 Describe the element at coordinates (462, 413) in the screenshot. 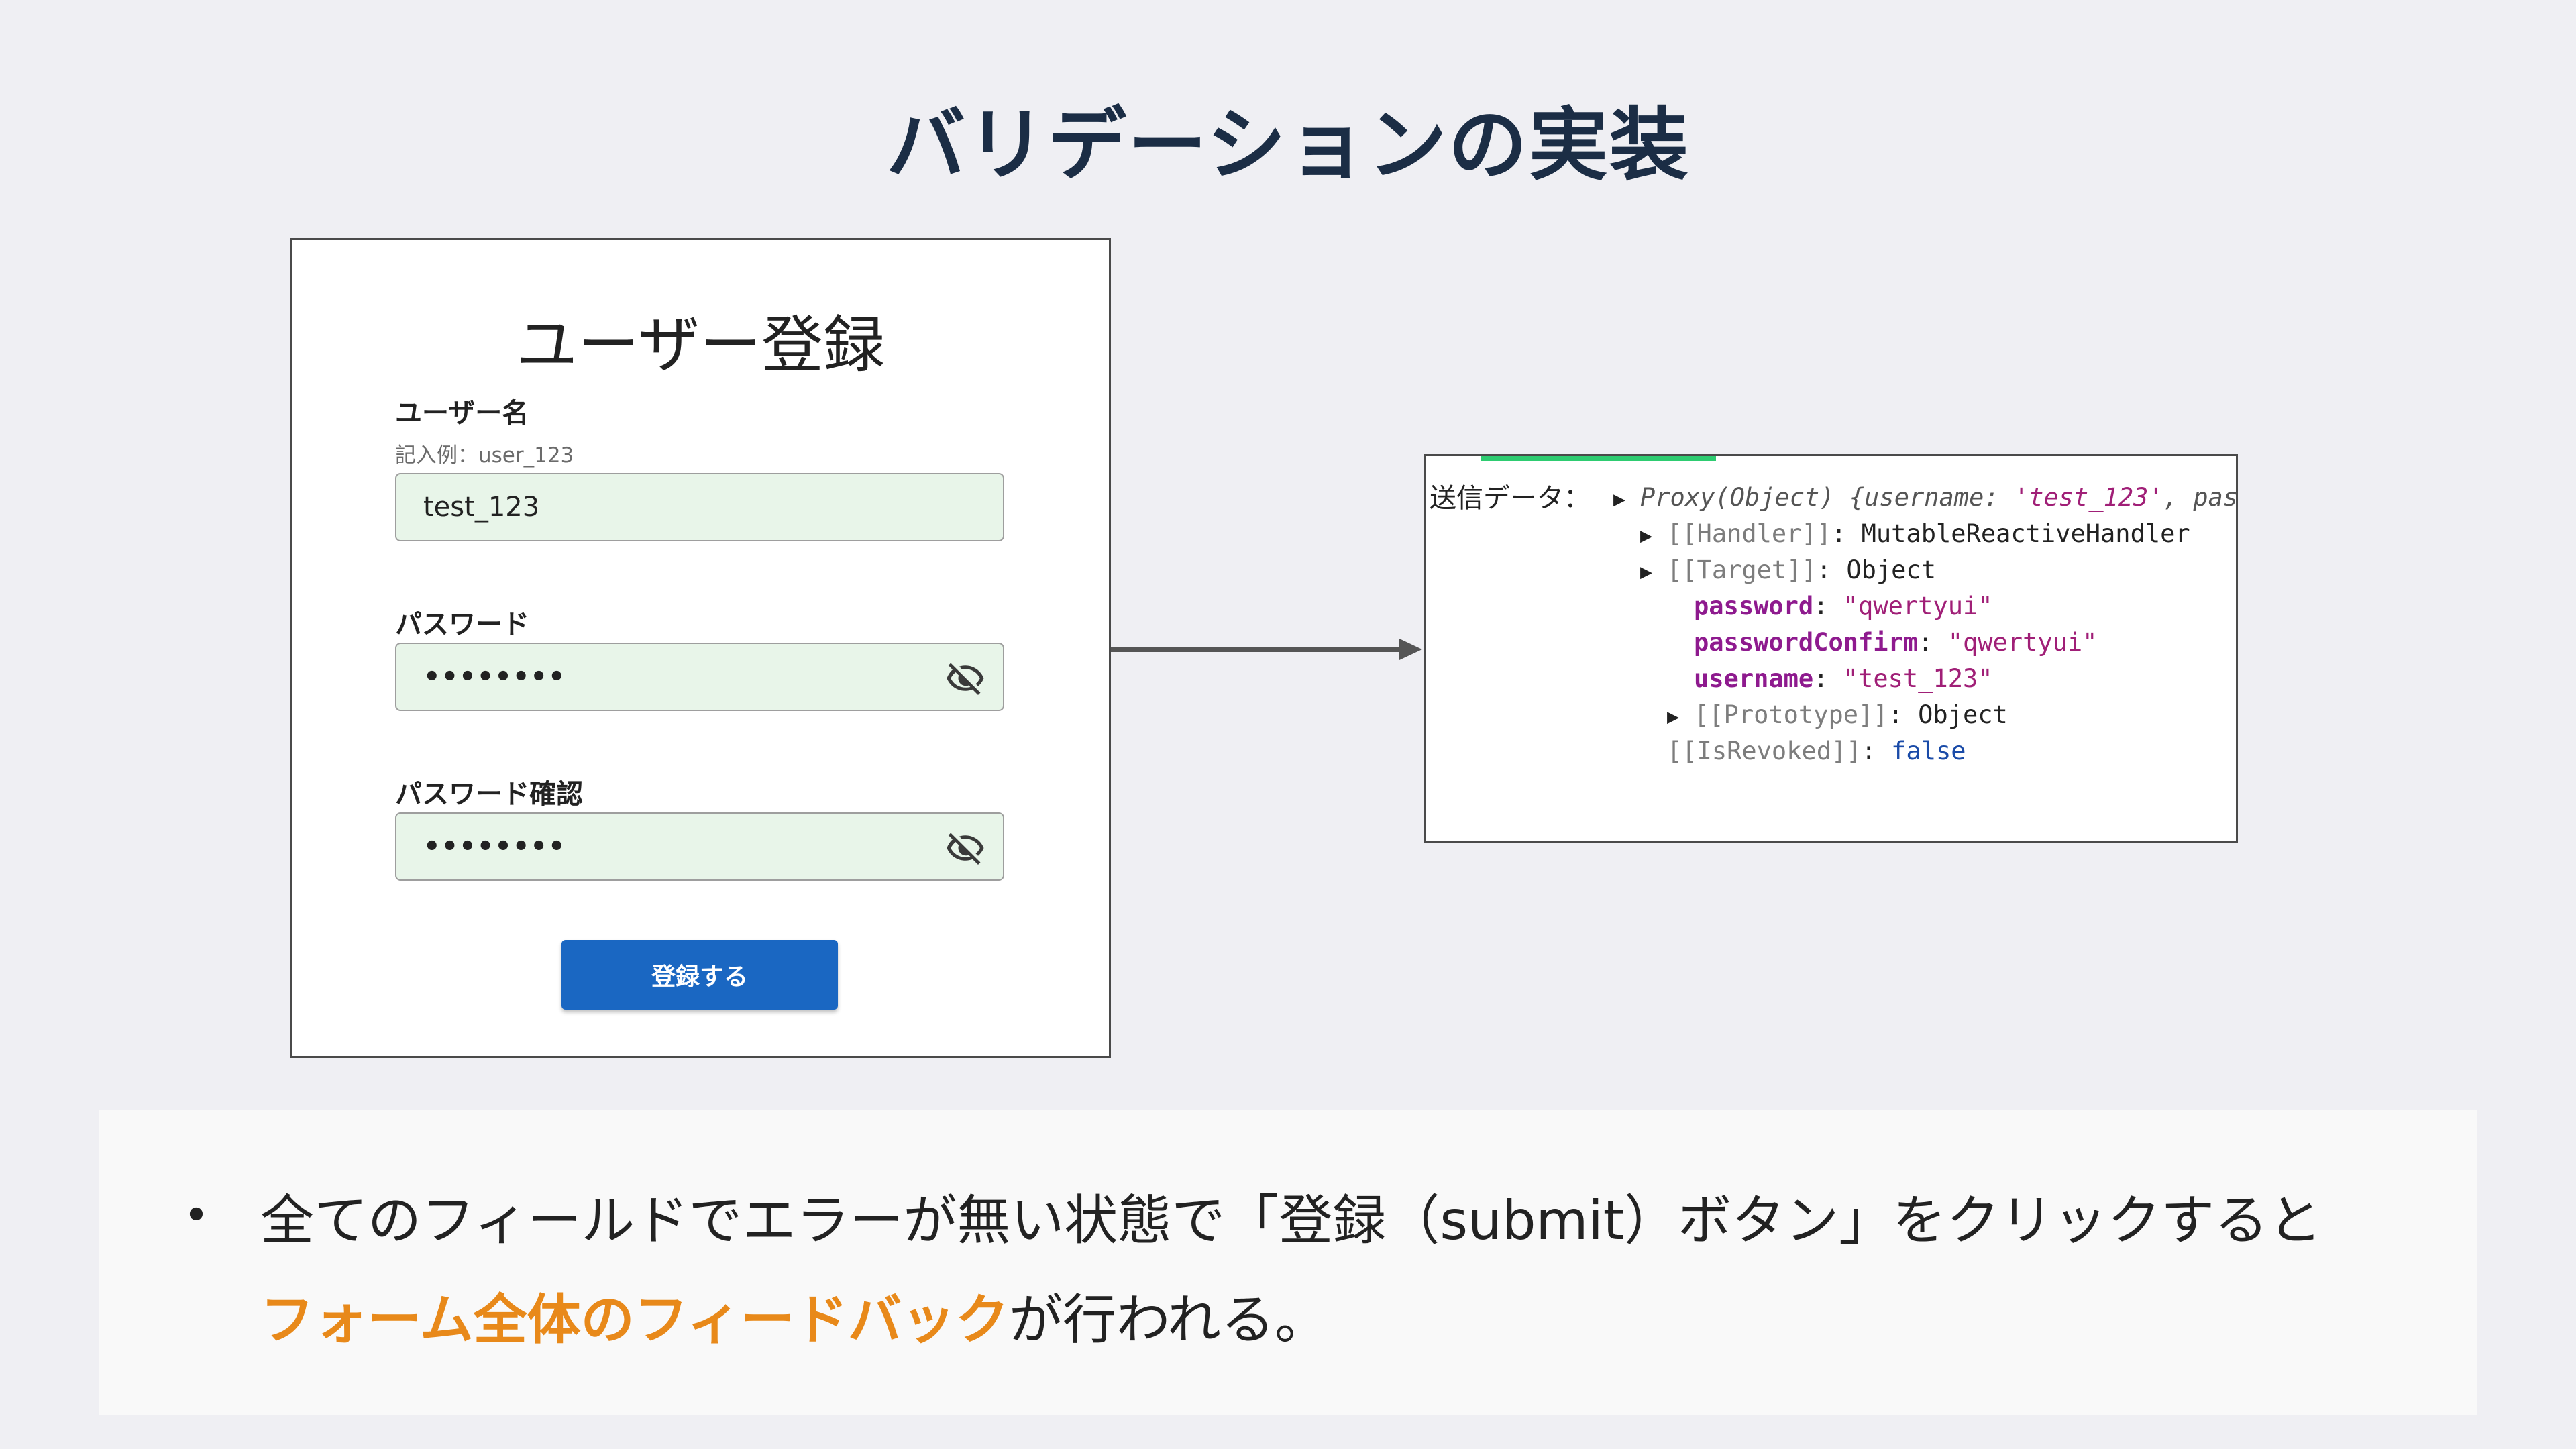

I see `username-label: ユーザー名` at that location.